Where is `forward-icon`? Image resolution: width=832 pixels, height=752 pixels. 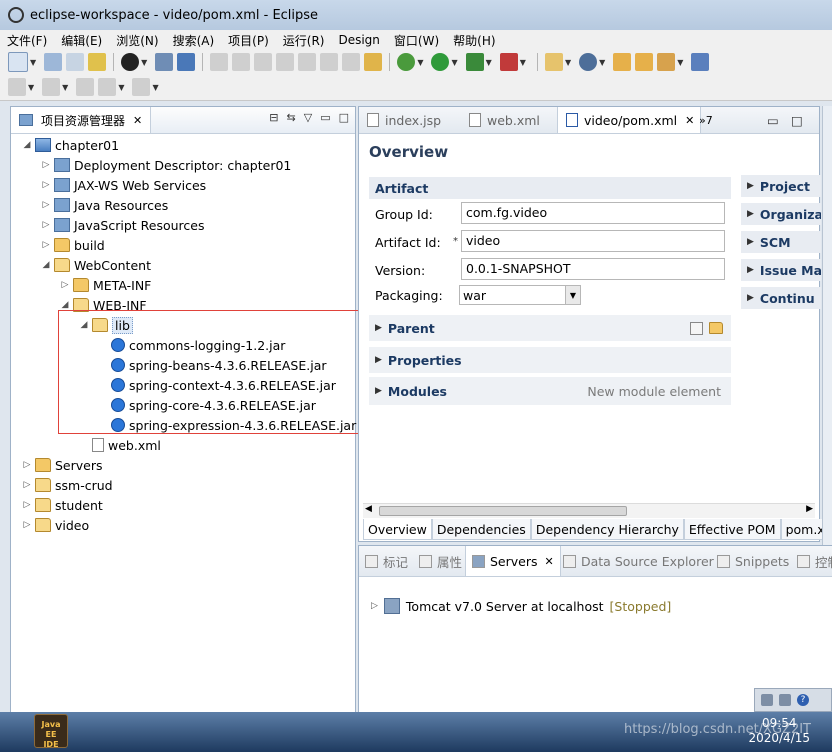 forward-icon is located at coordinates (141, 87).